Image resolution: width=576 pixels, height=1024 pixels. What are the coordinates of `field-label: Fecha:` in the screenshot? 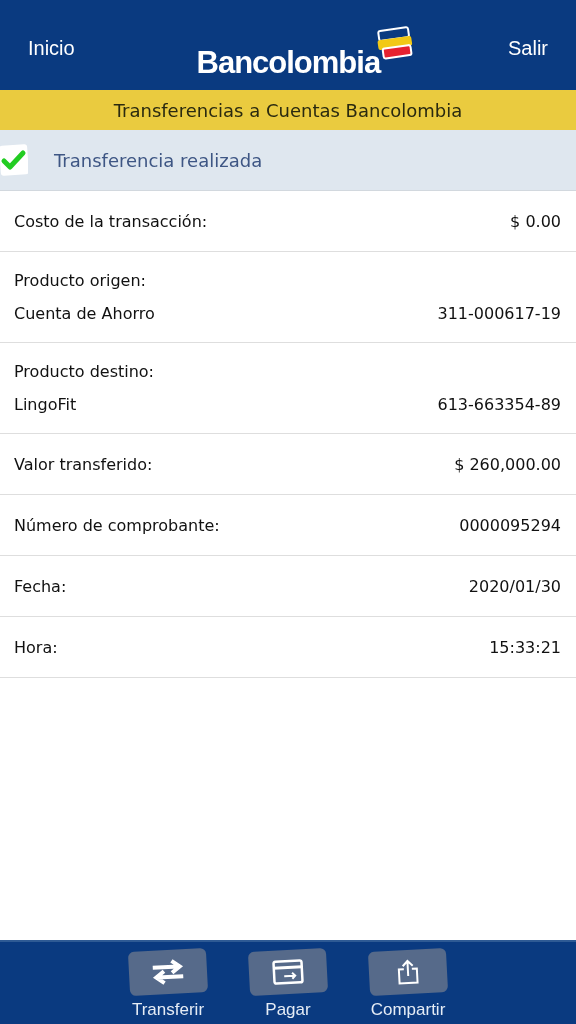 It's located at (40, 586).